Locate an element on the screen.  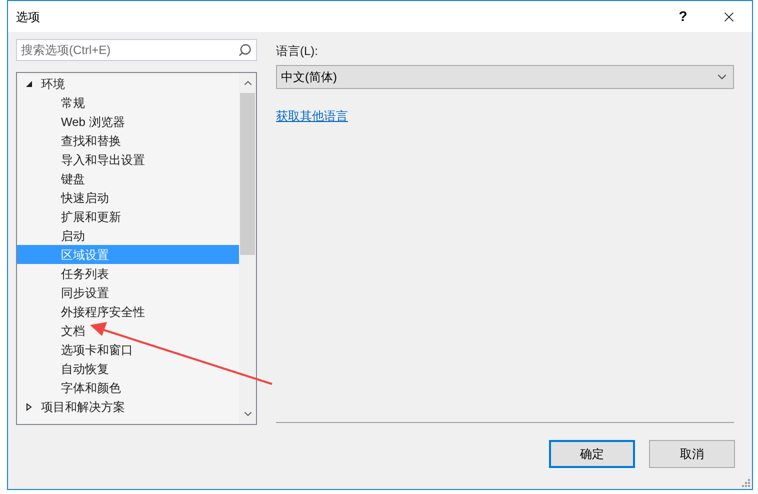
more-languages-link: 获取其他语言 is located at coordinates (312, 116).